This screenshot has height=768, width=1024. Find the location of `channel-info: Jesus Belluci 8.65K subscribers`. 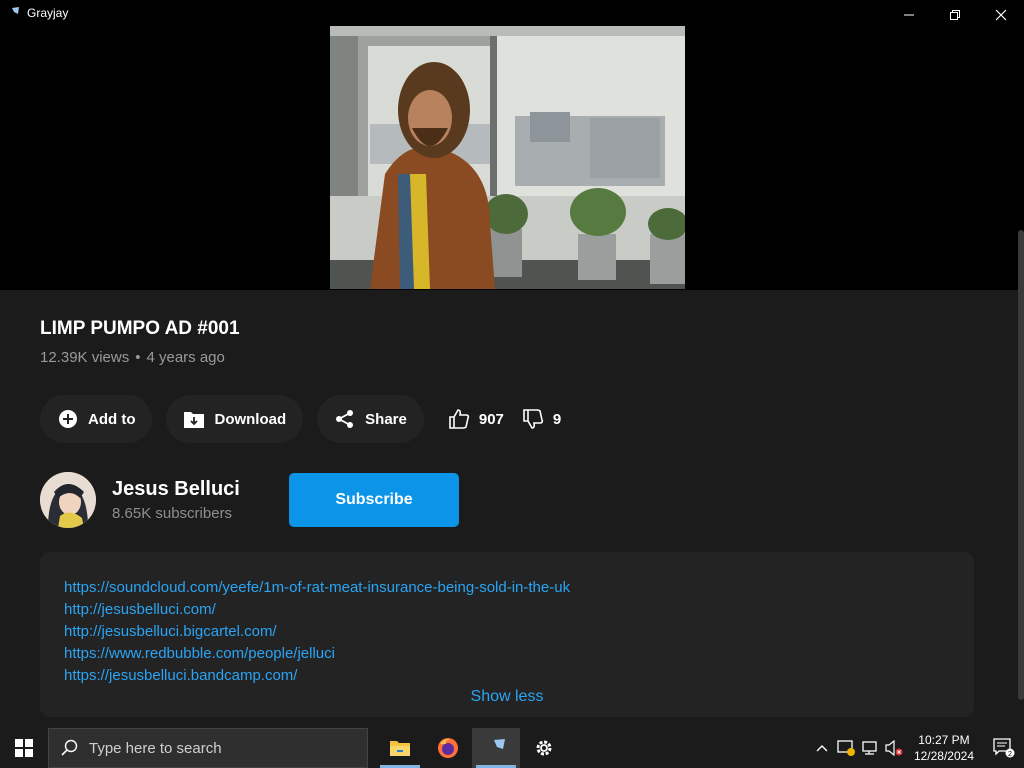

channel-info: Jesus Belluci 8.65K subscribers is located at coordinates (176, 500).